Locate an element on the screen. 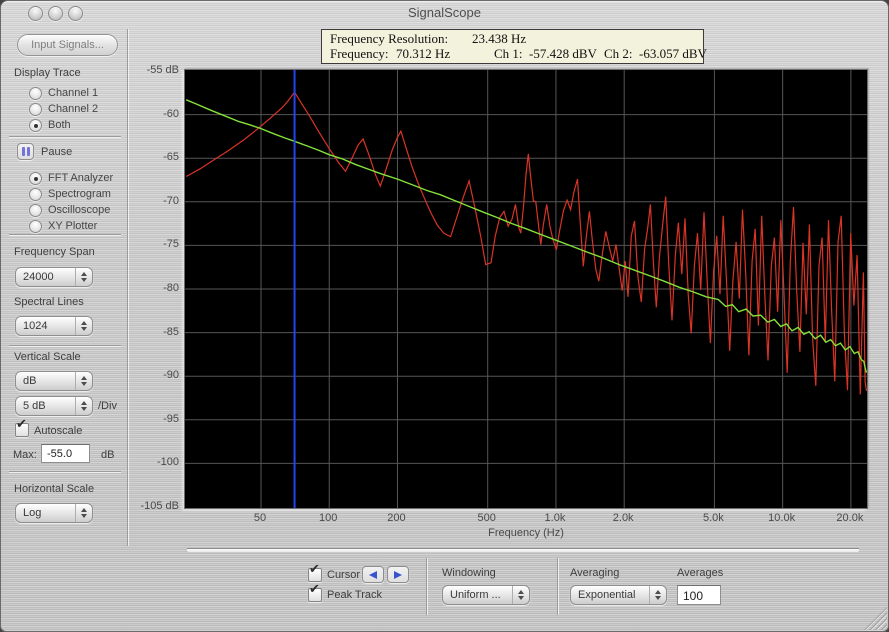 The height and width of the screenshot is (632, 889). averages-label: Averages is located at coordinates (700, 573).